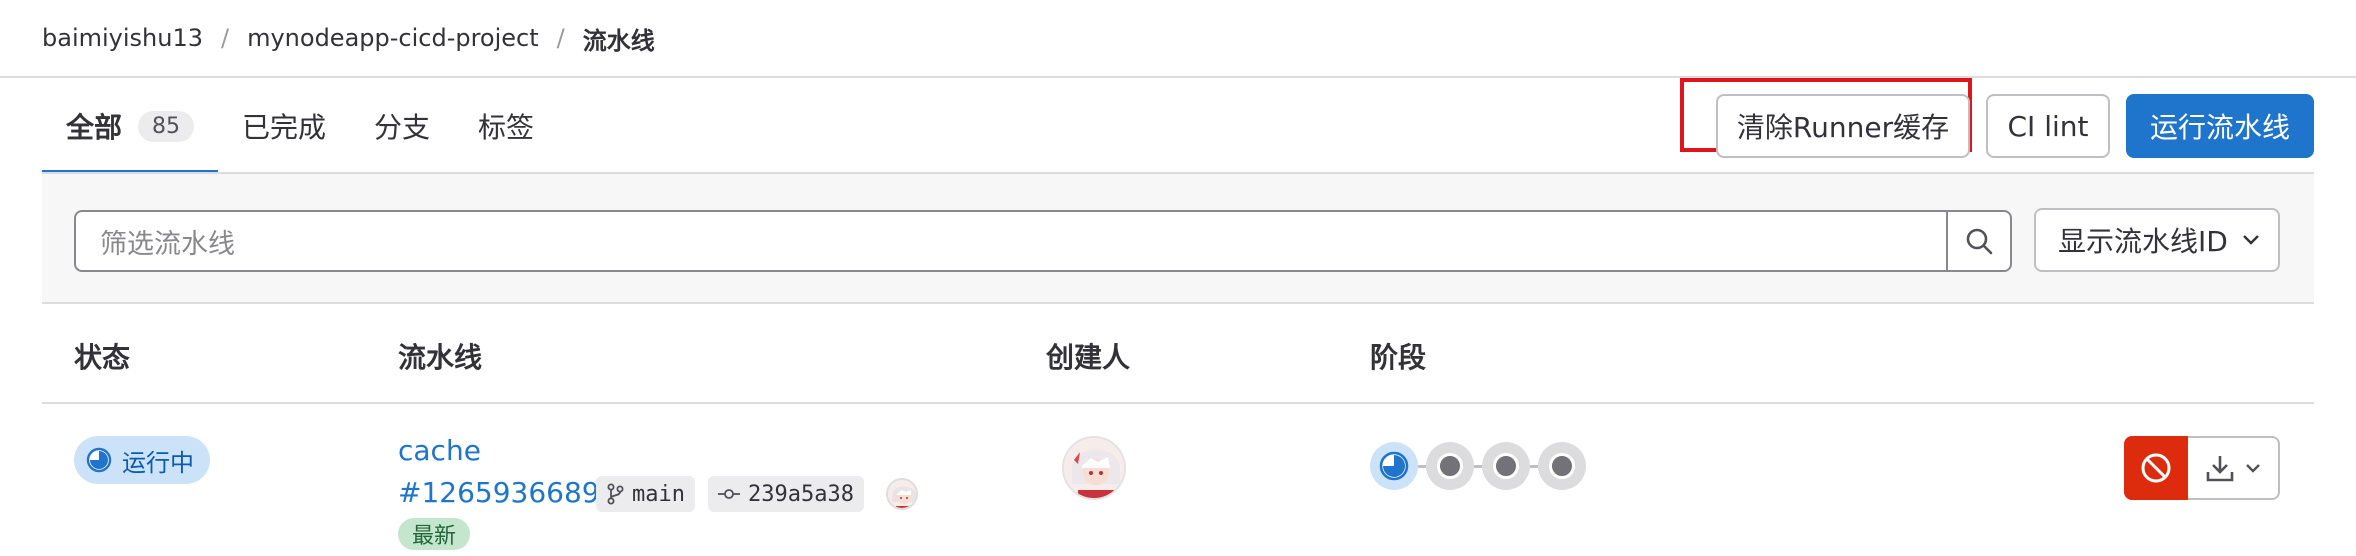  Describe the element at coordinates (122, 38) in the screenshot. I see `breadcrumb-user: baimiyishu13` at that location.